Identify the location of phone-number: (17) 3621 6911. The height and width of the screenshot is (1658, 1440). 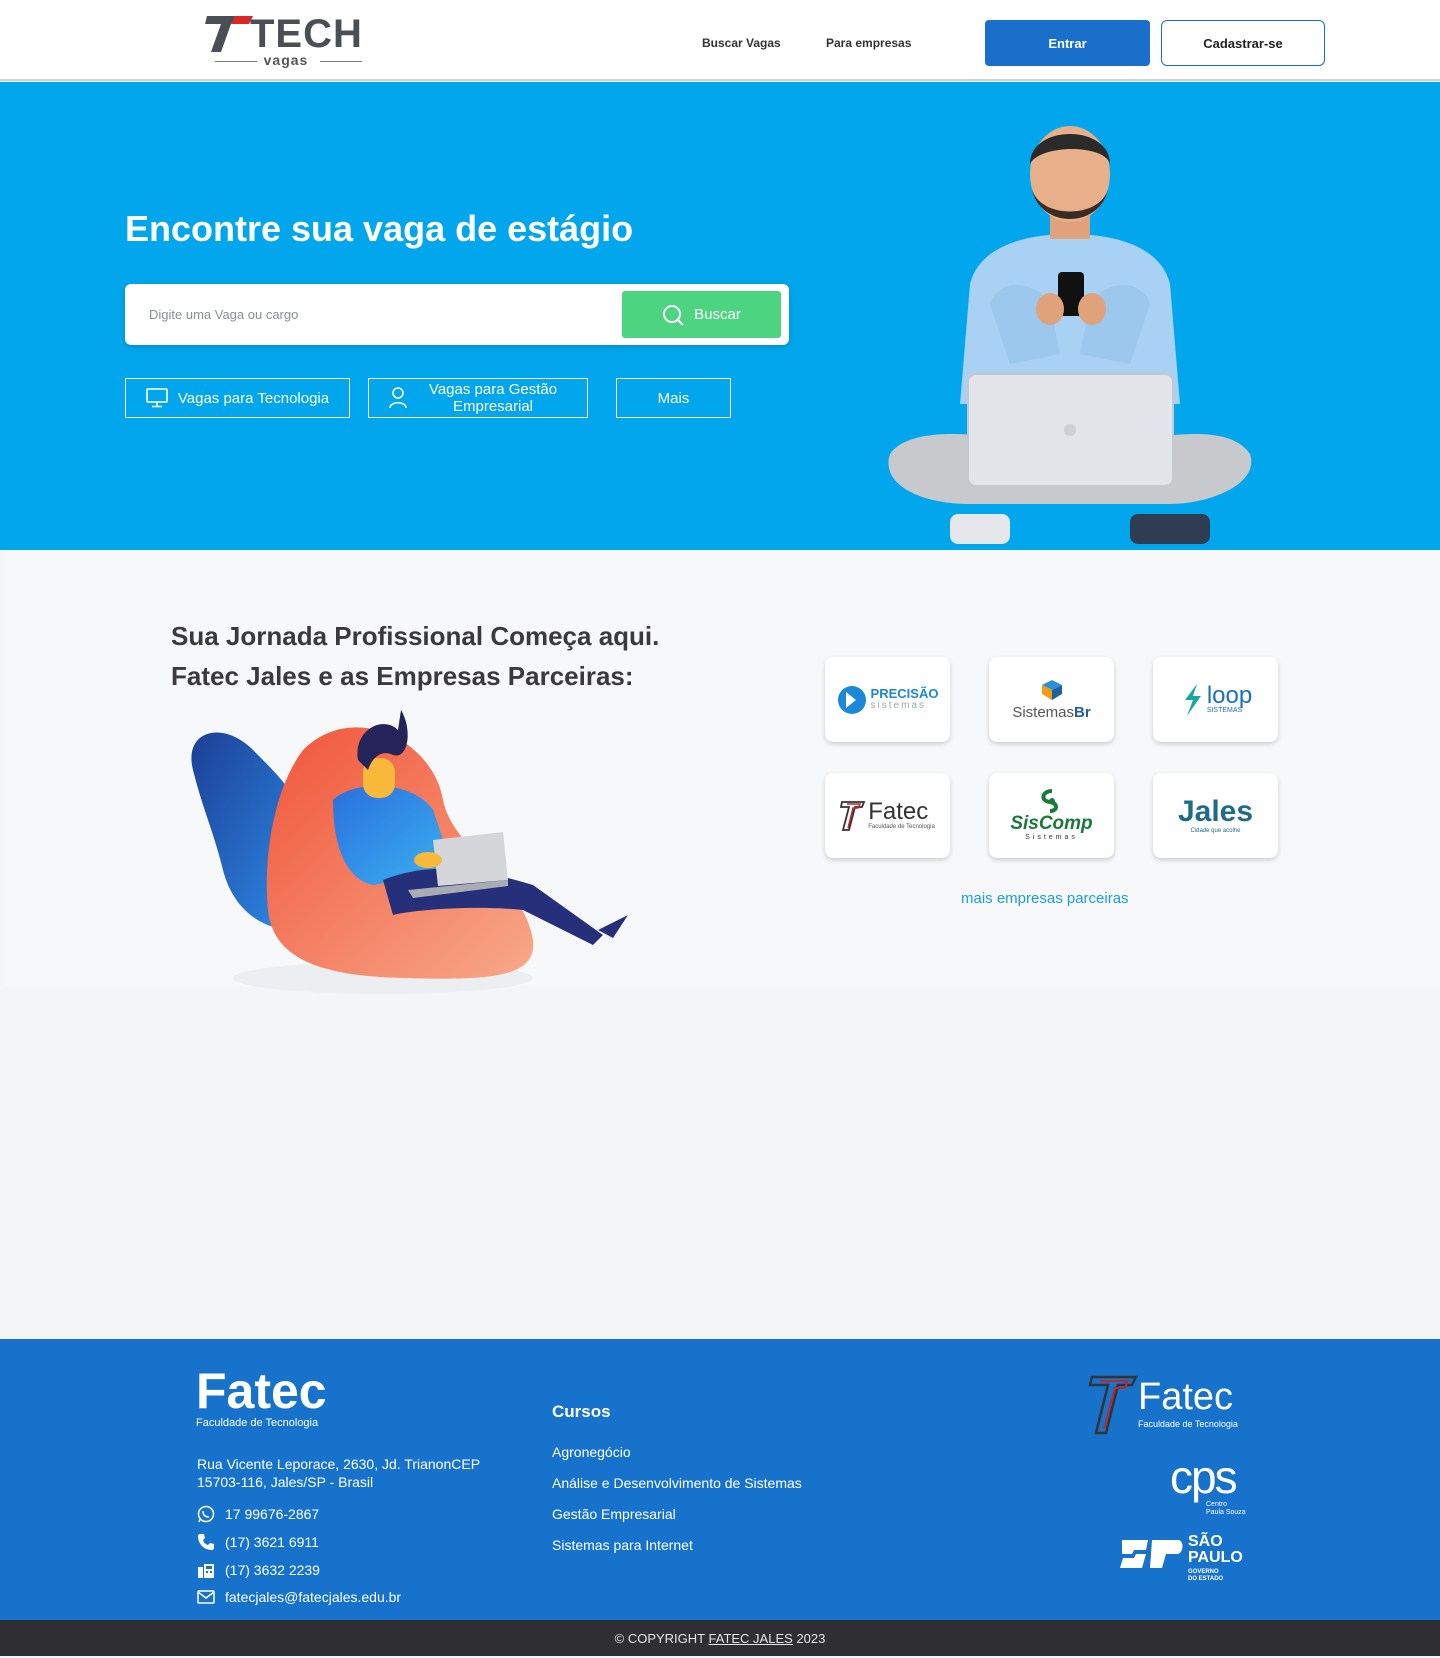
(272, 1542).